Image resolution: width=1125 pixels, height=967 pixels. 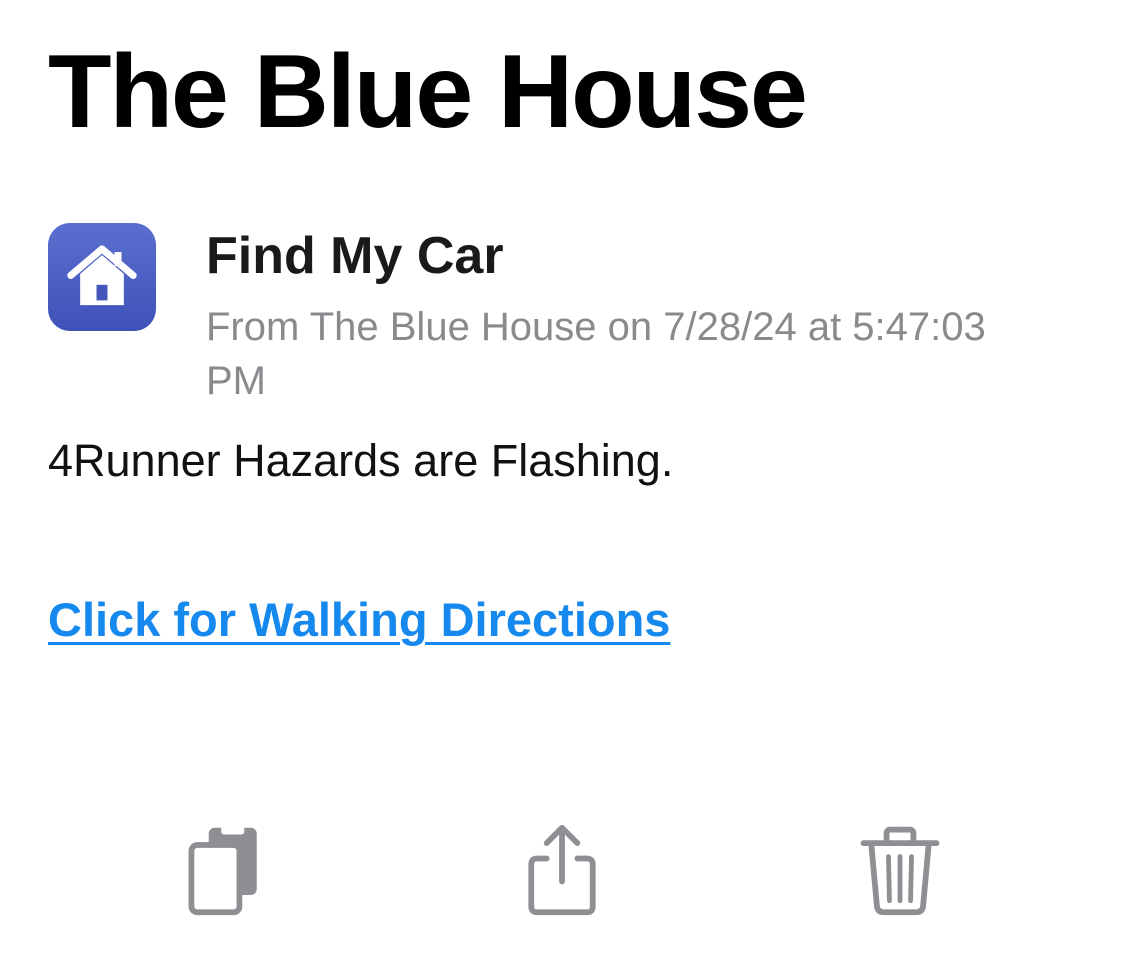 I want to click on trash-icon, so click(x=900, y=871).